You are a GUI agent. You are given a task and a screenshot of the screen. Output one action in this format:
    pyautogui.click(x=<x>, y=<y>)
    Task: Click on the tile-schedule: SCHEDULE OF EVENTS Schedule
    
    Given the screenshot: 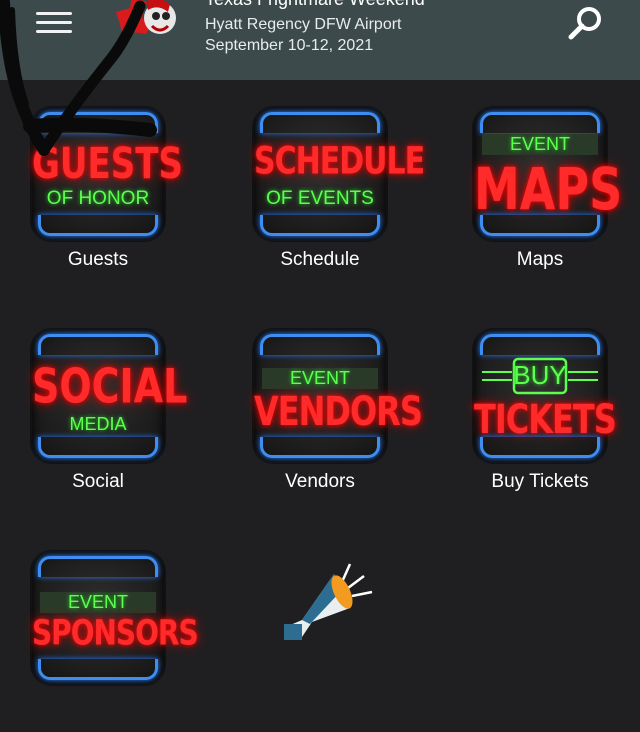 What is the action you would take?
    pyautogui.click(x=327, y=198)
    